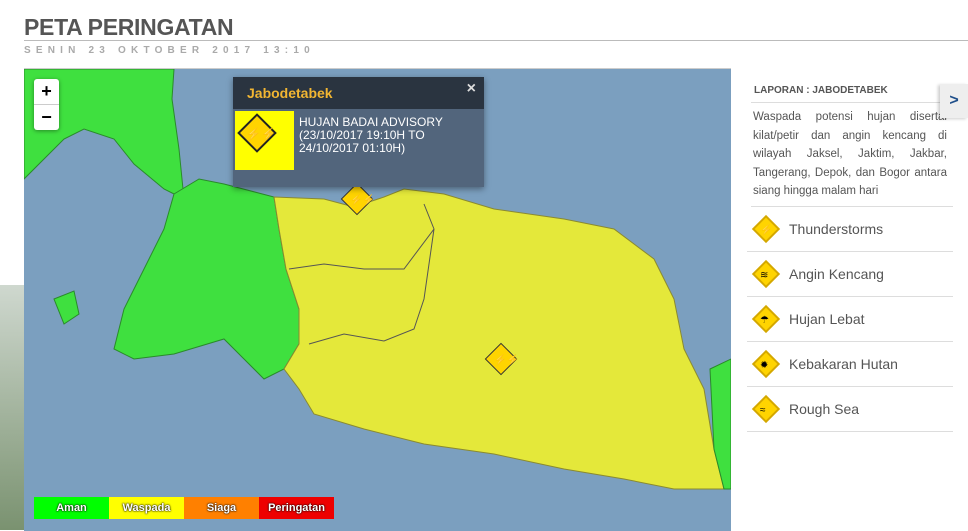 This screenshot has height=531, width=968. I want to click on warning-type-item: ☂ Hujan Lebat, so click(850, 319).